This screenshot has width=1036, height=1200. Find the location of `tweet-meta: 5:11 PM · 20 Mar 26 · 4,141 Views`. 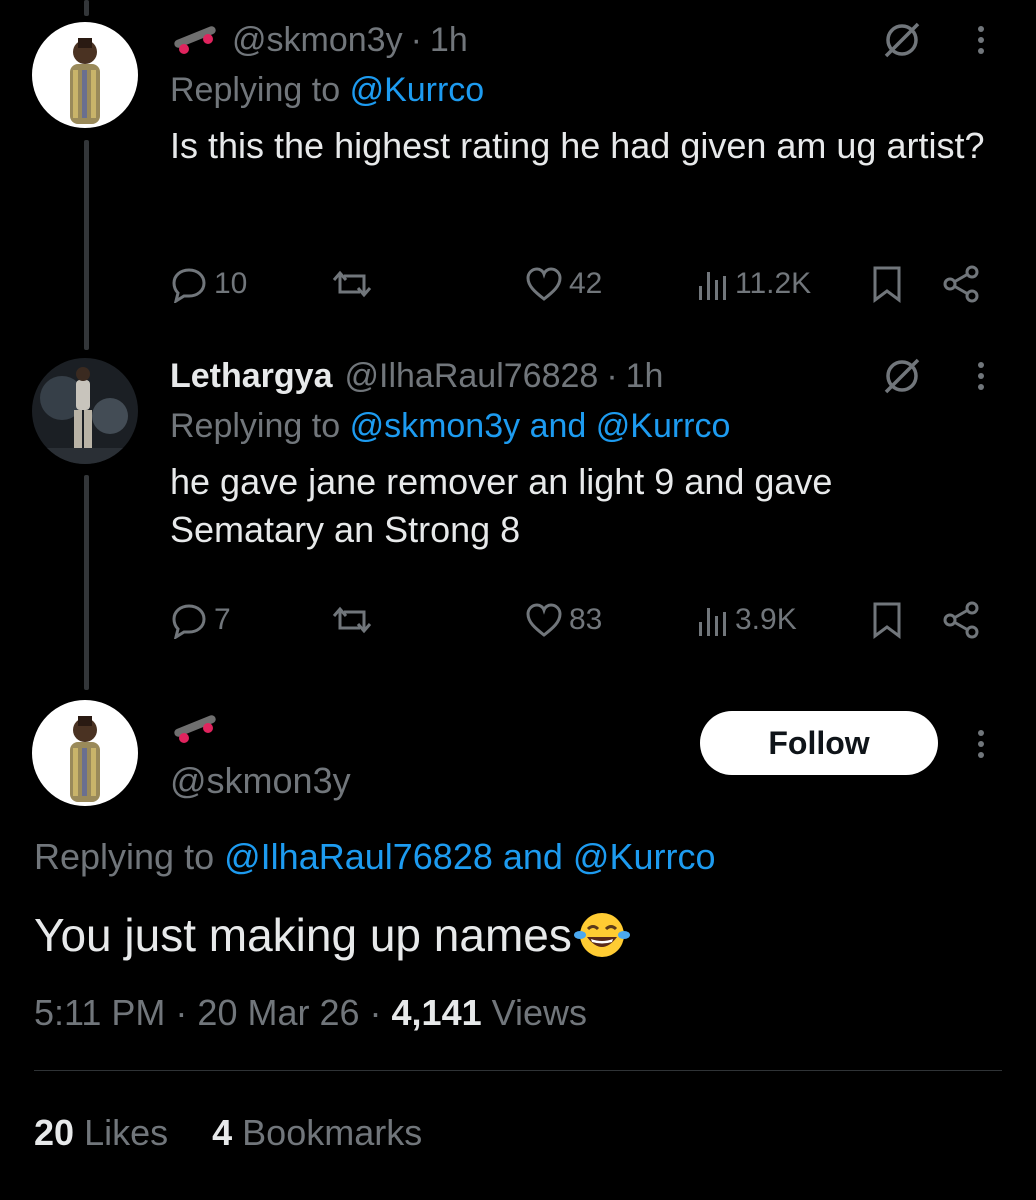

tweet-meta: 5:11 PM · 20 Mar 26 · 4,141 Views is located at coordinates (310, 1013).